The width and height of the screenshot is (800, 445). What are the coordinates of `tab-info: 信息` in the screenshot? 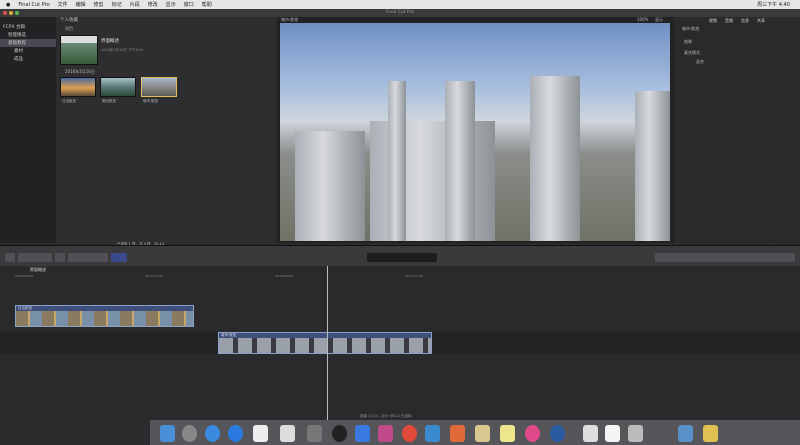 It's located at (745, 21).